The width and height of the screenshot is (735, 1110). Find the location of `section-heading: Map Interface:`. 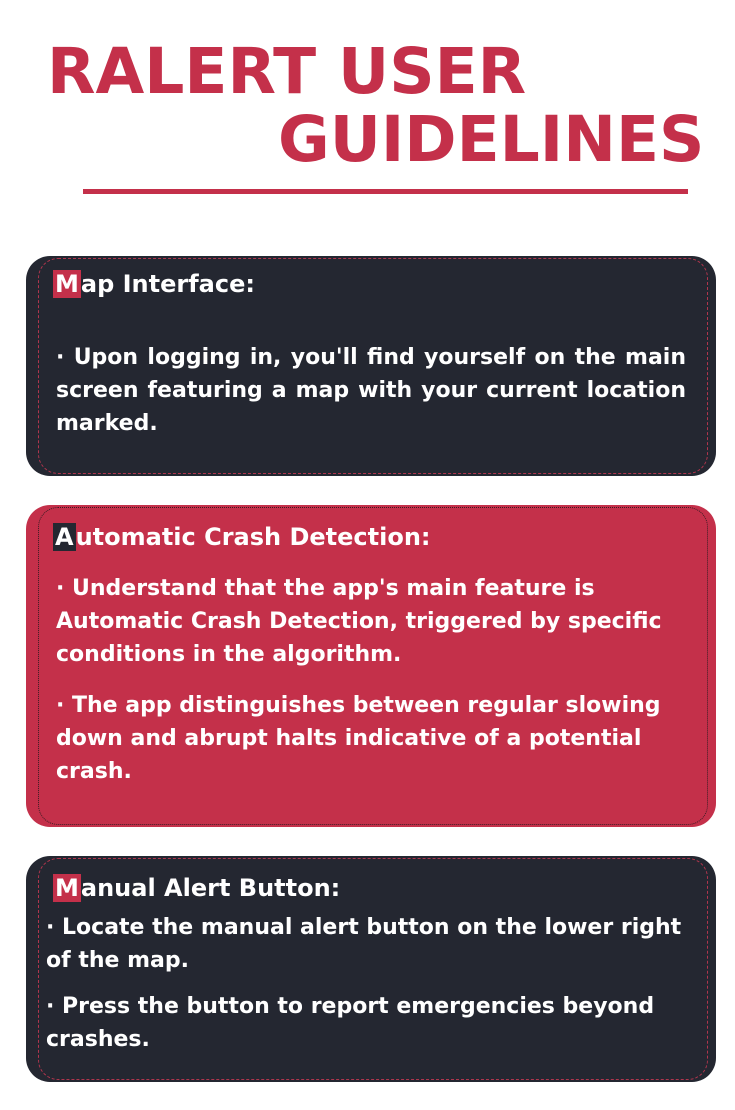

section-heading: Map Interface: is located at coordinates (154, 284).